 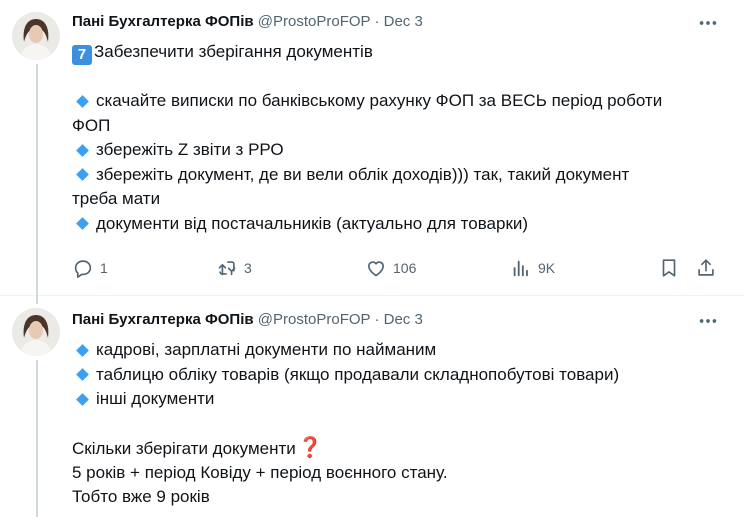 I want to click on text-content: Забезпечити зберігання документів, so click(x=233, y=51).